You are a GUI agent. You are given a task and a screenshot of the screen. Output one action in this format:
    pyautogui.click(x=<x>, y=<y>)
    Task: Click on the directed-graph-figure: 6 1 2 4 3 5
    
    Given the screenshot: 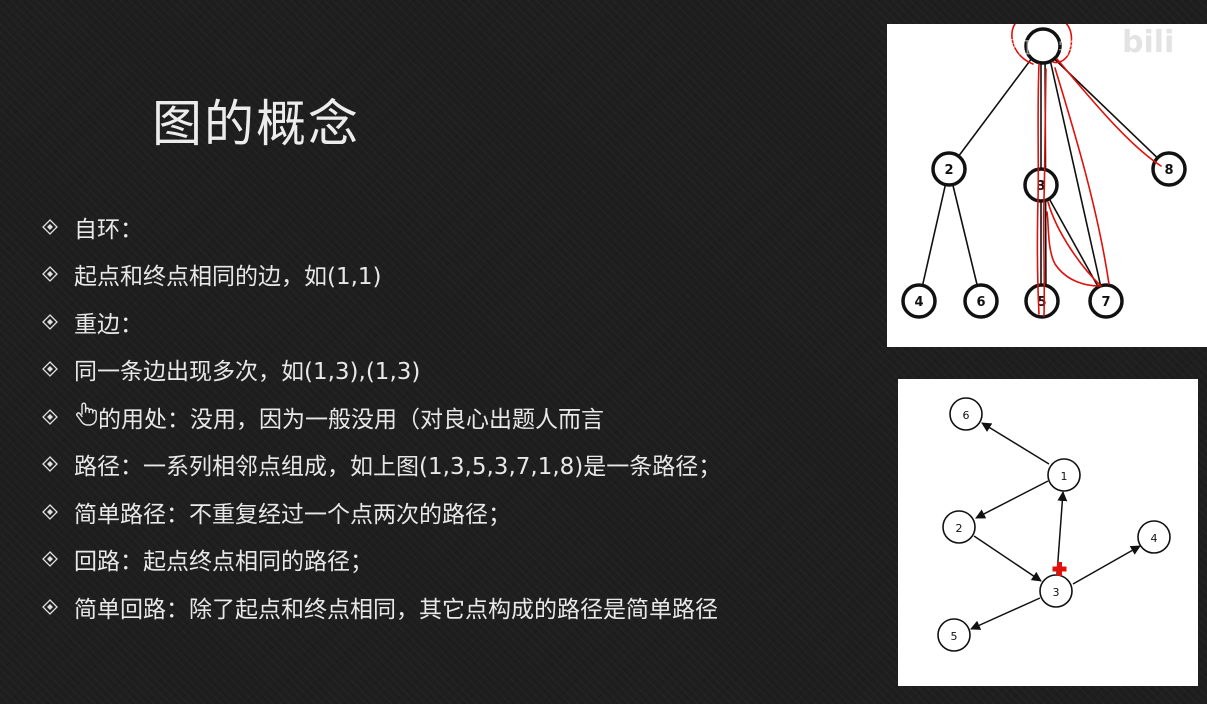 What is the action you would take?
    pyautogui.click(x=1048, y=532)
    